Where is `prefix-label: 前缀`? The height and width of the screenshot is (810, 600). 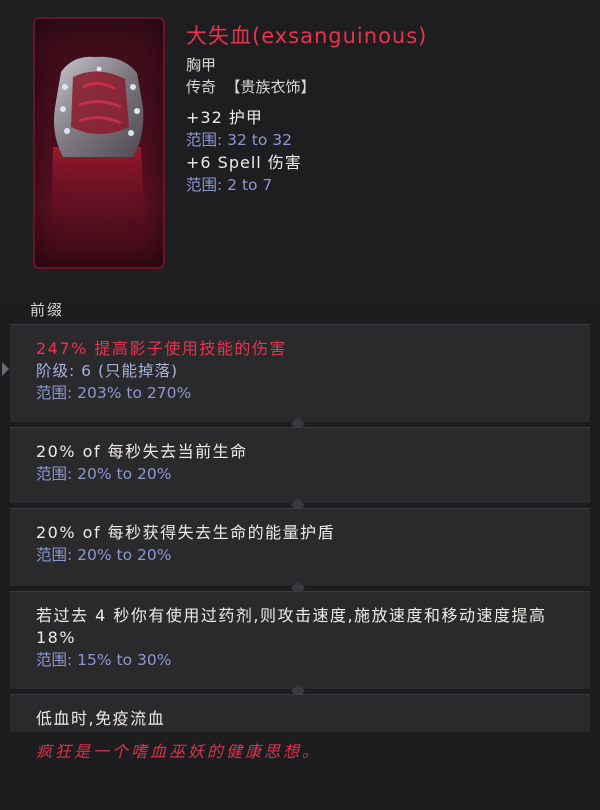
prefix-label: 前缀 is located at coordinates (47, 310).